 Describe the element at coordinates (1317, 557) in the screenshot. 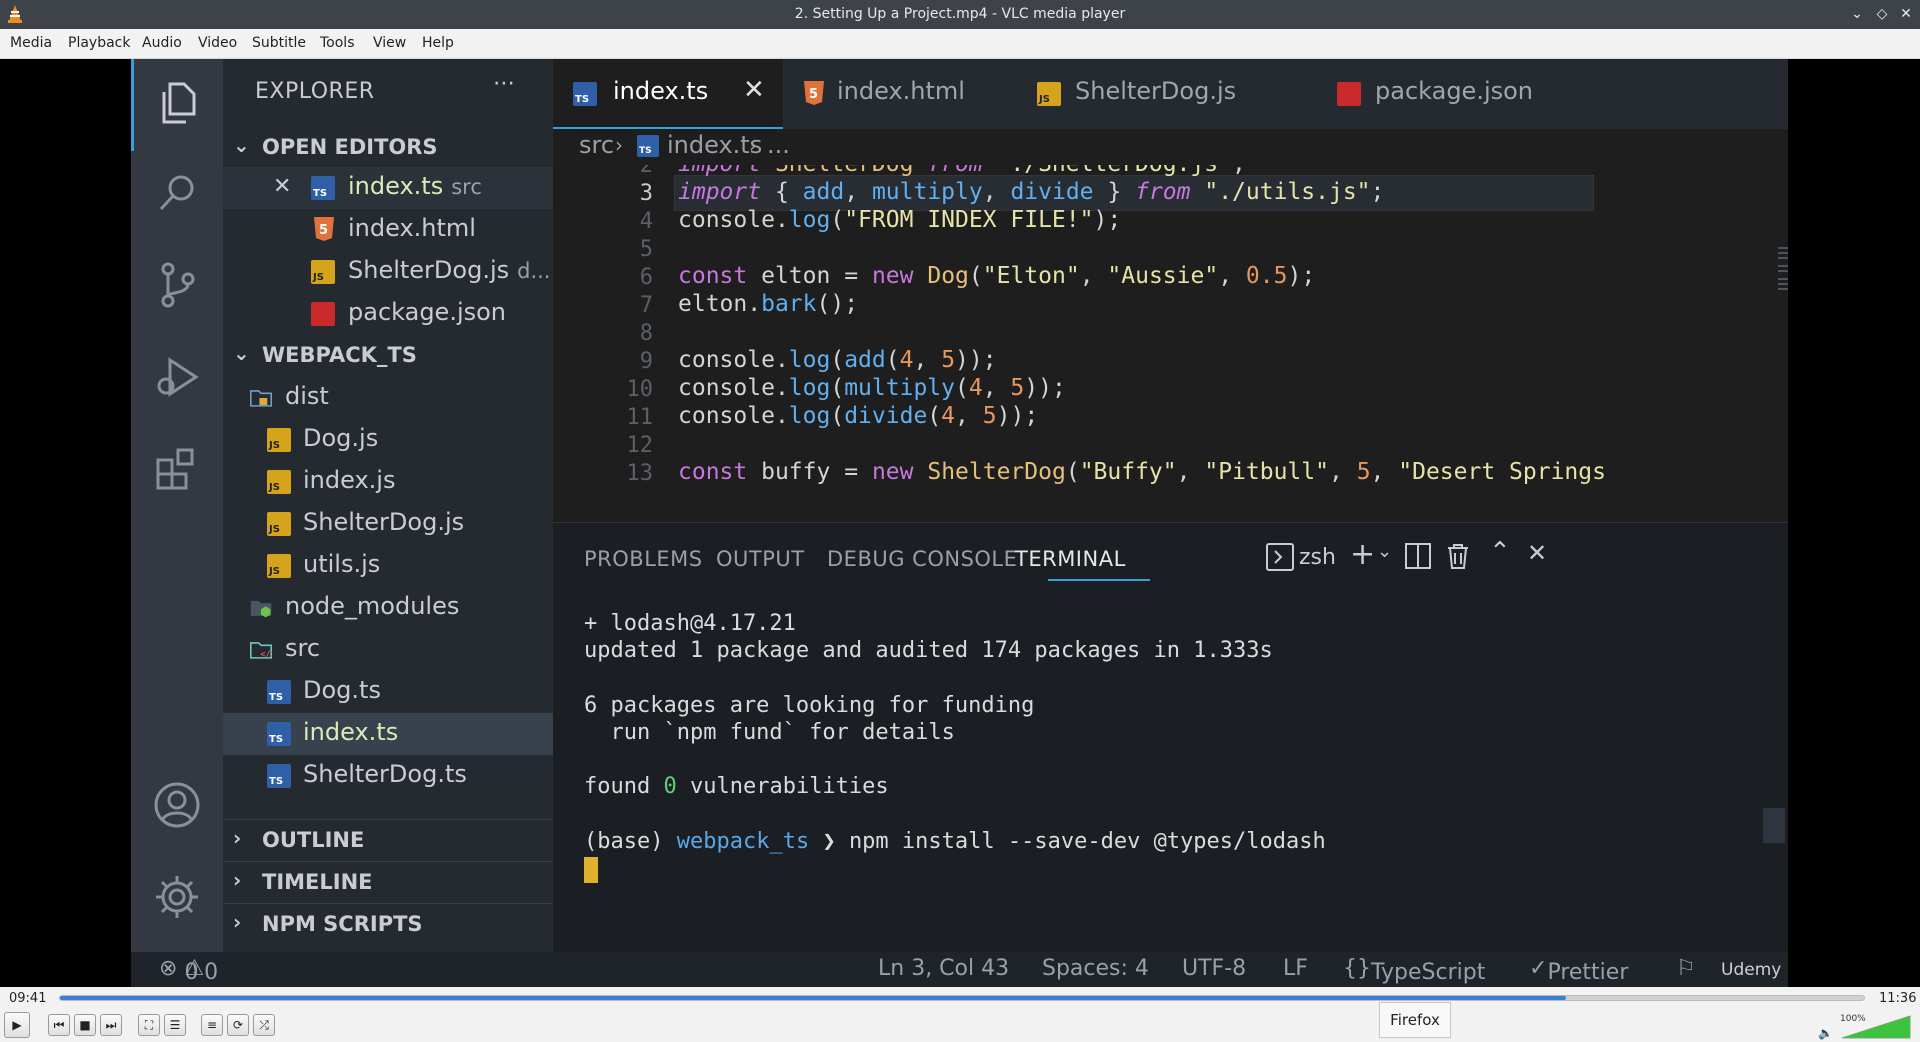

I see `terminal-shell-label: zsh` at that location.